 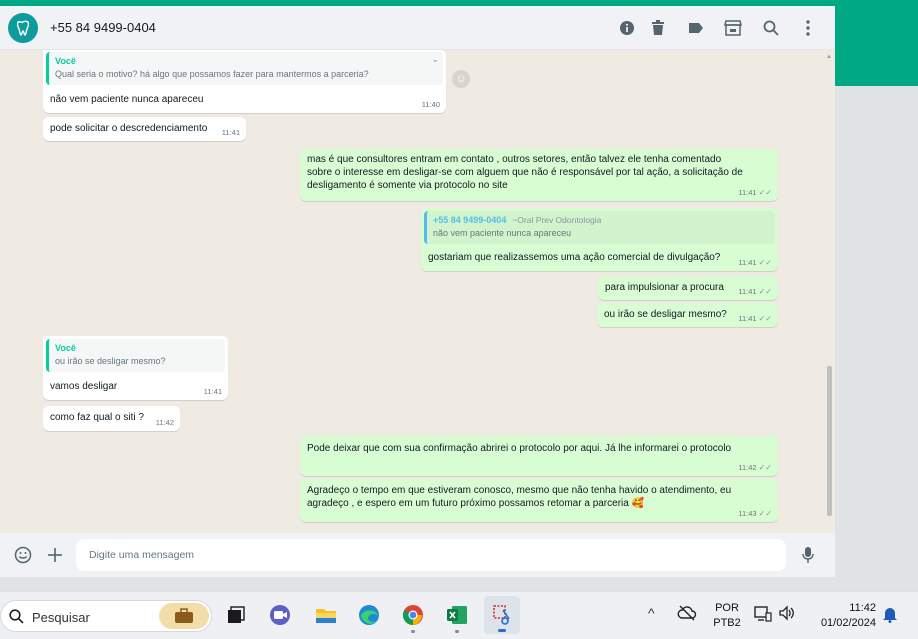 What do you see at coordinates (55, 555) in the screenshot?
I see `plus-icon` at bounding box center [55, 555].